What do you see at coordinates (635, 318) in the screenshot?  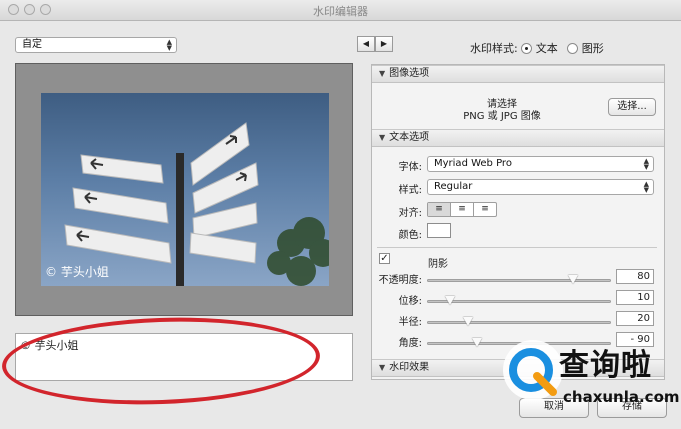 I see `radius-value-field: 20` at bounding box center [635, 318].